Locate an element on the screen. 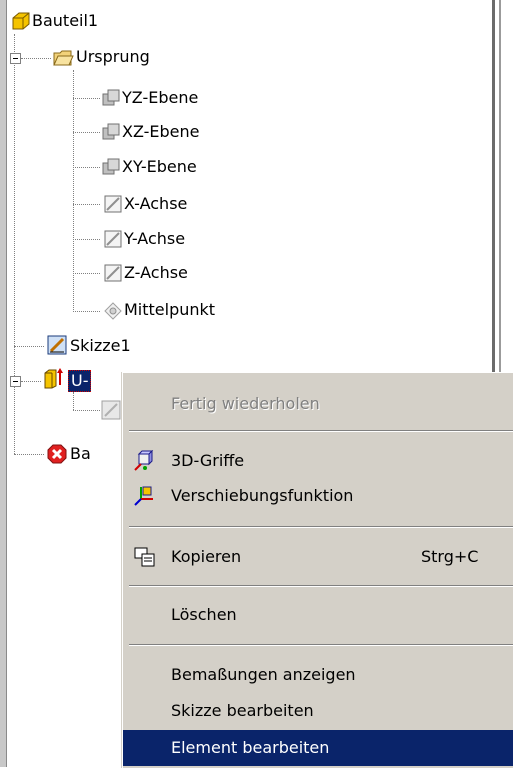  menu-item-move-function: Verschiebungsfunktion is located at coordinates (318, 496).